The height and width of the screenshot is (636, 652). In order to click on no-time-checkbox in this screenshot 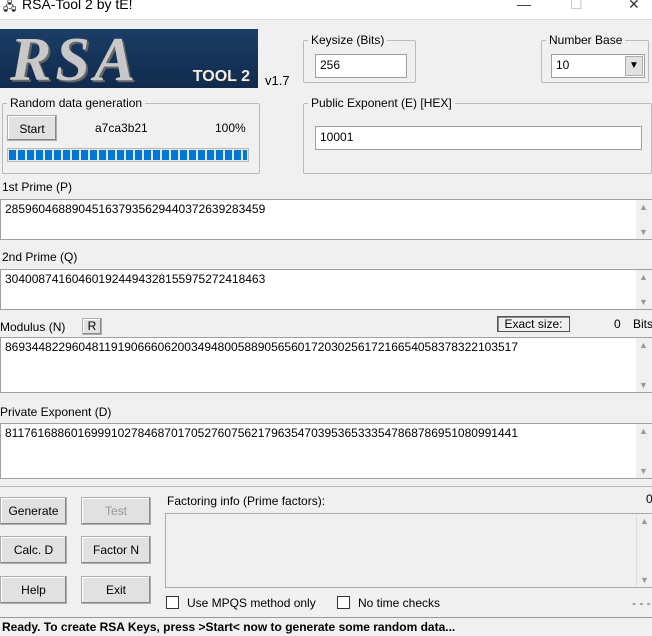, I will do `click(343, 602)`.